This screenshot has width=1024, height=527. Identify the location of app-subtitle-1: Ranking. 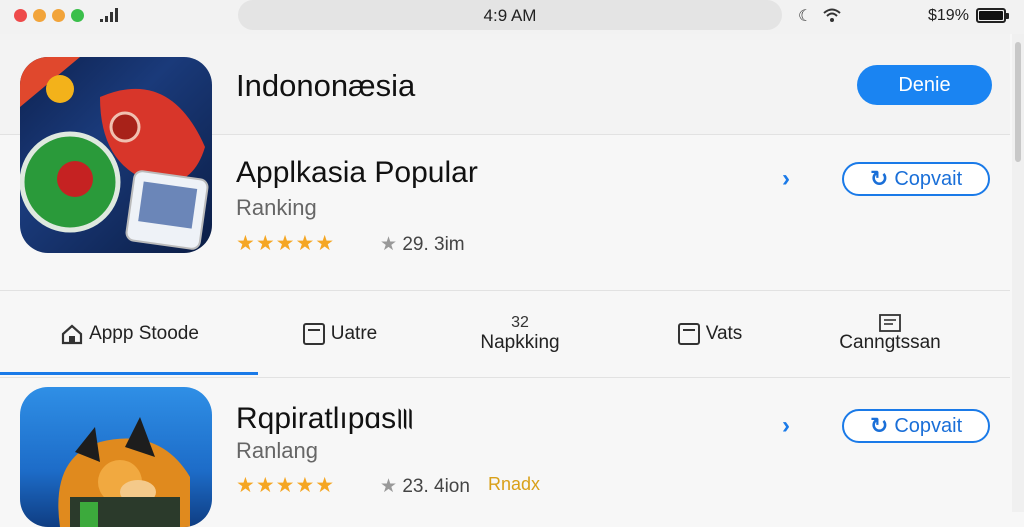
(276, 207).